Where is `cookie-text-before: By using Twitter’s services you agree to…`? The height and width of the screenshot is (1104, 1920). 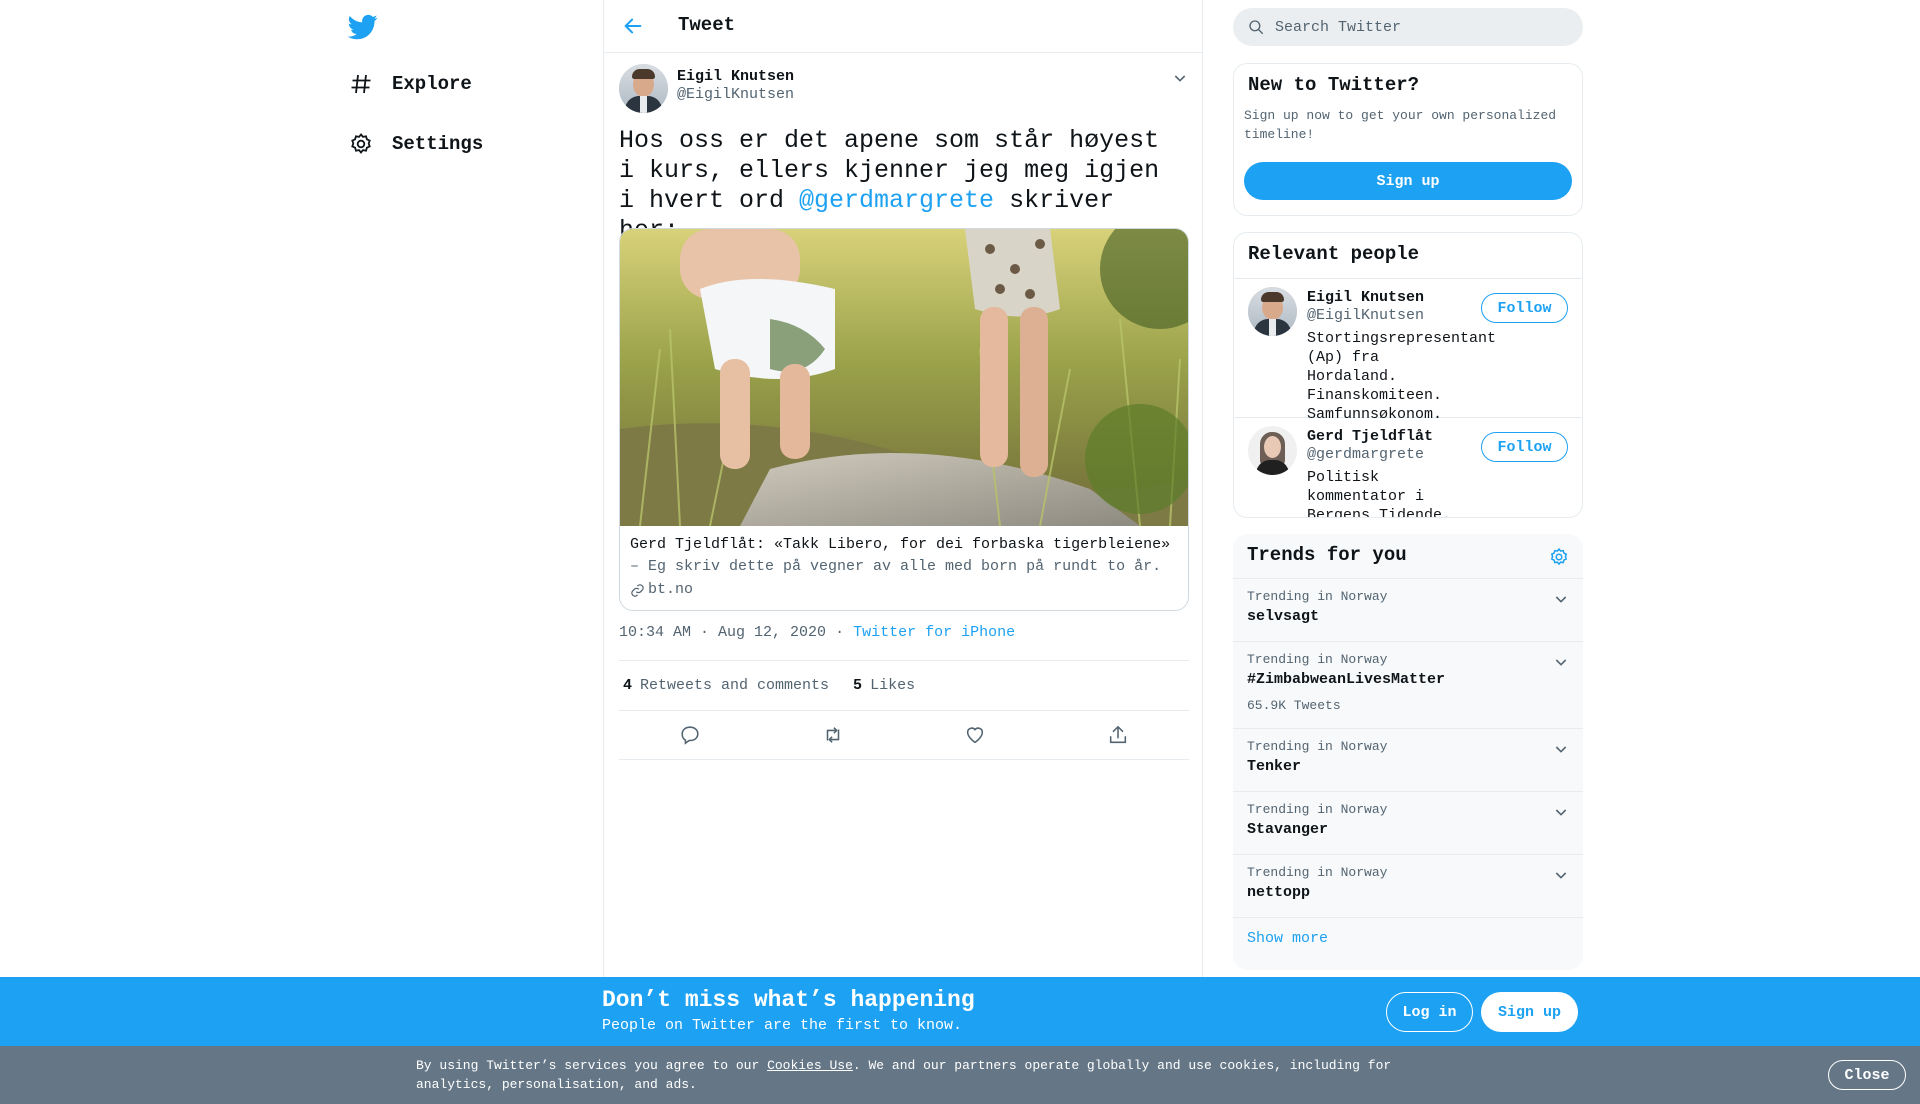 cookie-text-before: By using Twitter’s services you agree to… is located at coordinates (592, 1065).